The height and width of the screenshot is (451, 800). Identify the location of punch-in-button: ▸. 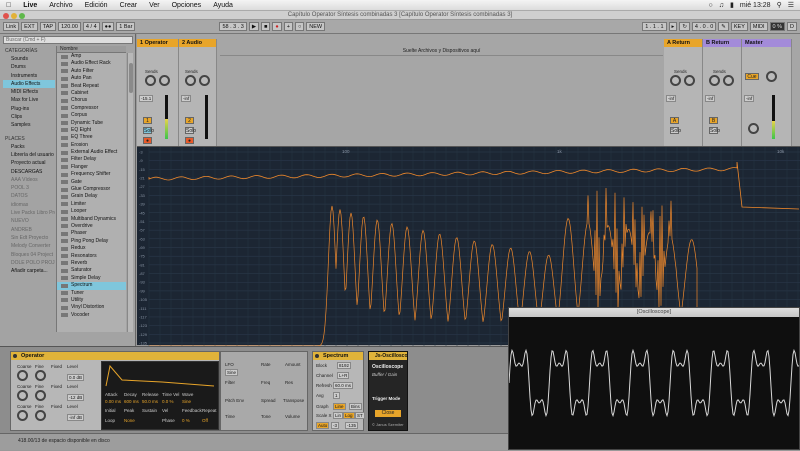
(673, 26).